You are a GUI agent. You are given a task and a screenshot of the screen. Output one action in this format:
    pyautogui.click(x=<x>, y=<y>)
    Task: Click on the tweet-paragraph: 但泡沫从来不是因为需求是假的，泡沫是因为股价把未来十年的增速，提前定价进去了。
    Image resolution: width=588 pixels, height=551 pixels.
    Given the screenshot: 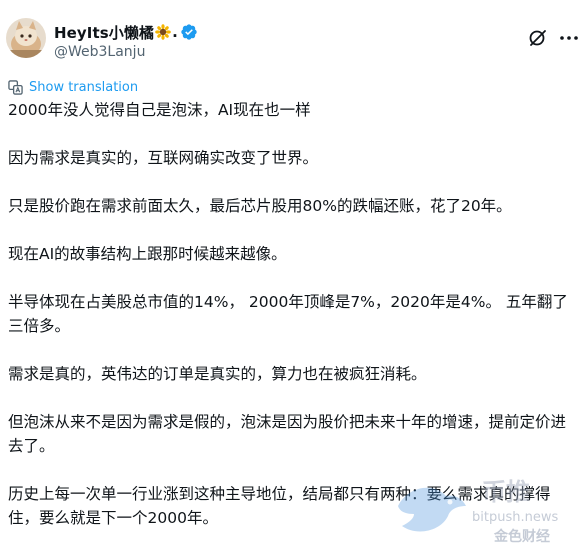 What is the action you would take?
    pyautogui.click(x=287, y=434)
    